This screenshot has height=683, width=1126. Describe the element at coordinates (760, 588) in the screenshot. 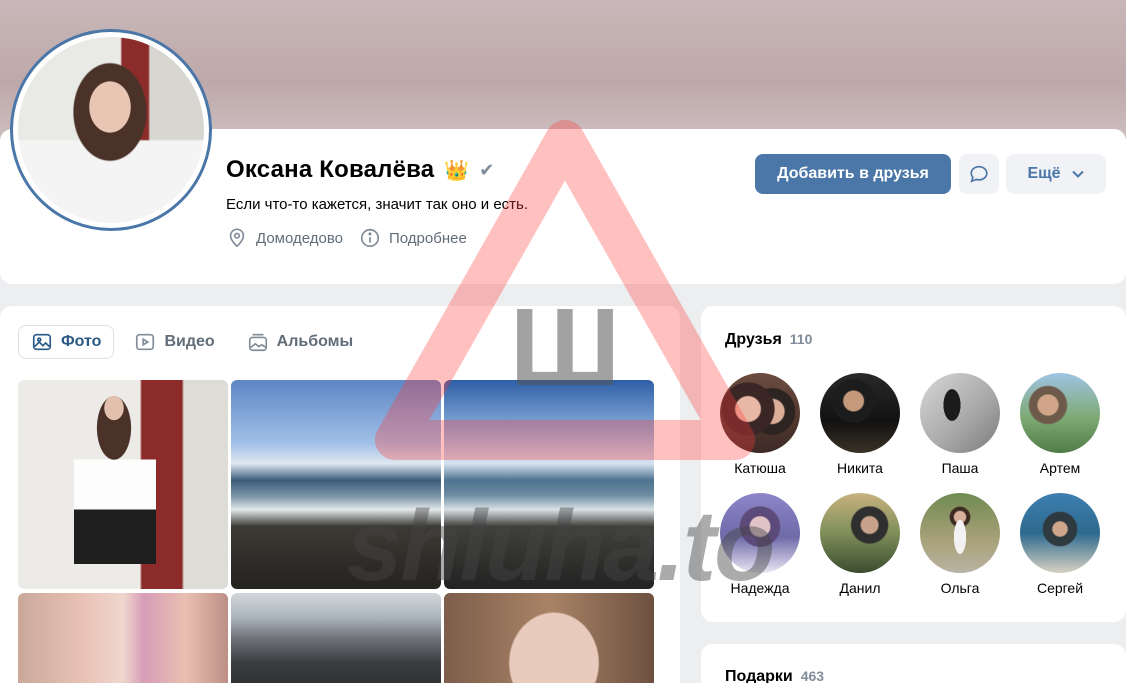

I see `friend-name: Надежда` at that location.